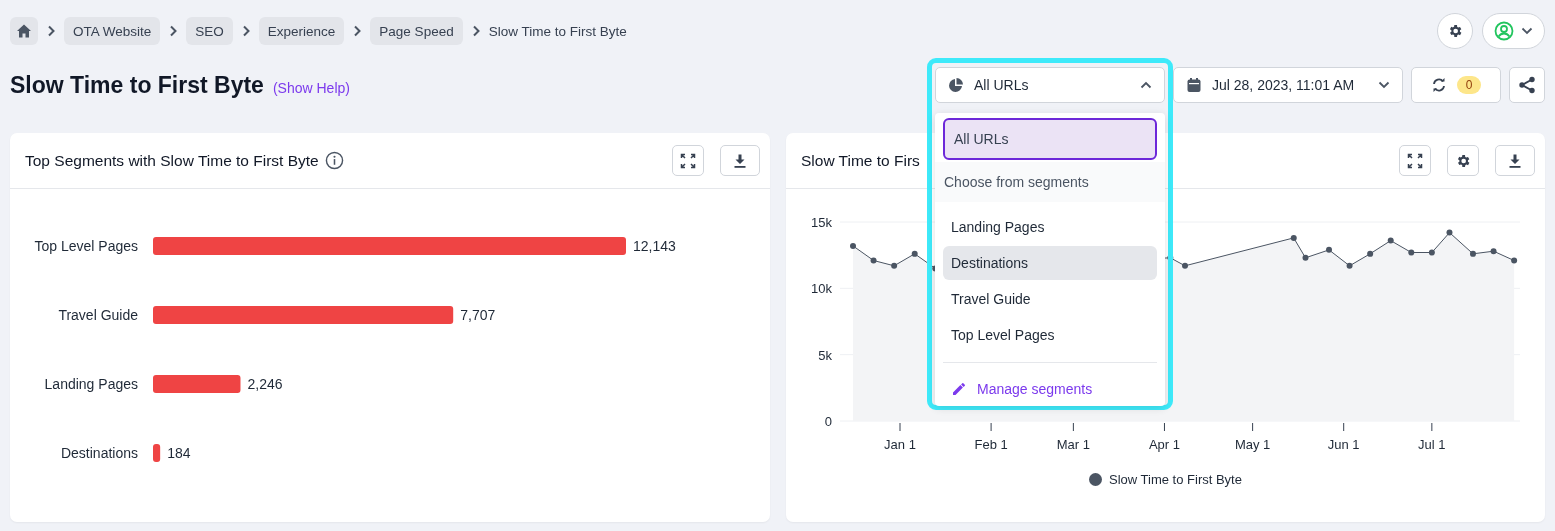 This screenshot has height=531, width=1555. Describe the element at coordinates (137, 85) in the screenshot. I see `page-title: Slow Time to First Byte` at that location.